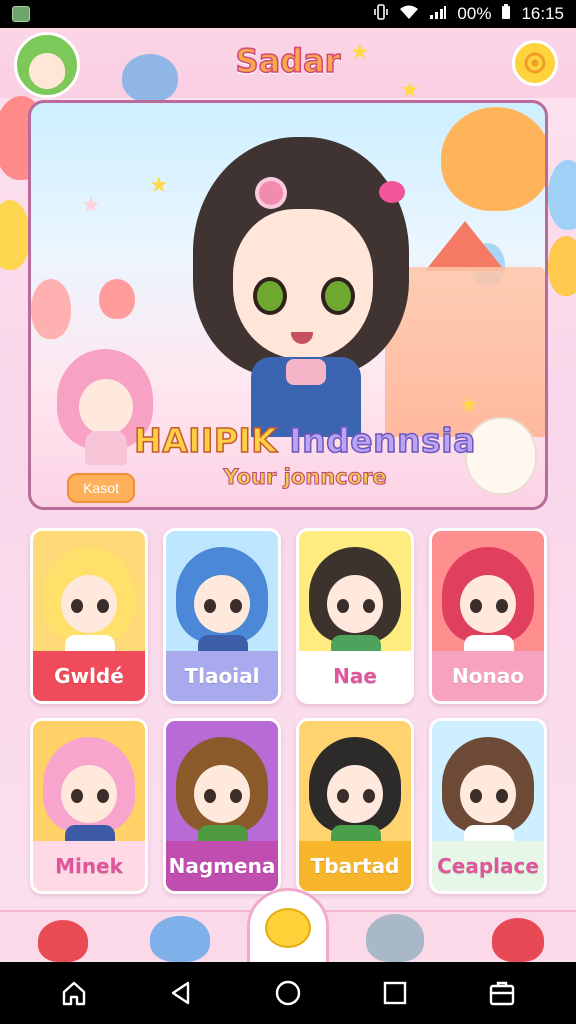 The image size is (576, 1024). What do you see at coordinates (271, 193) in the screenshot?
I see `flower-hairpin-icon` at bounding box center [271, 193].